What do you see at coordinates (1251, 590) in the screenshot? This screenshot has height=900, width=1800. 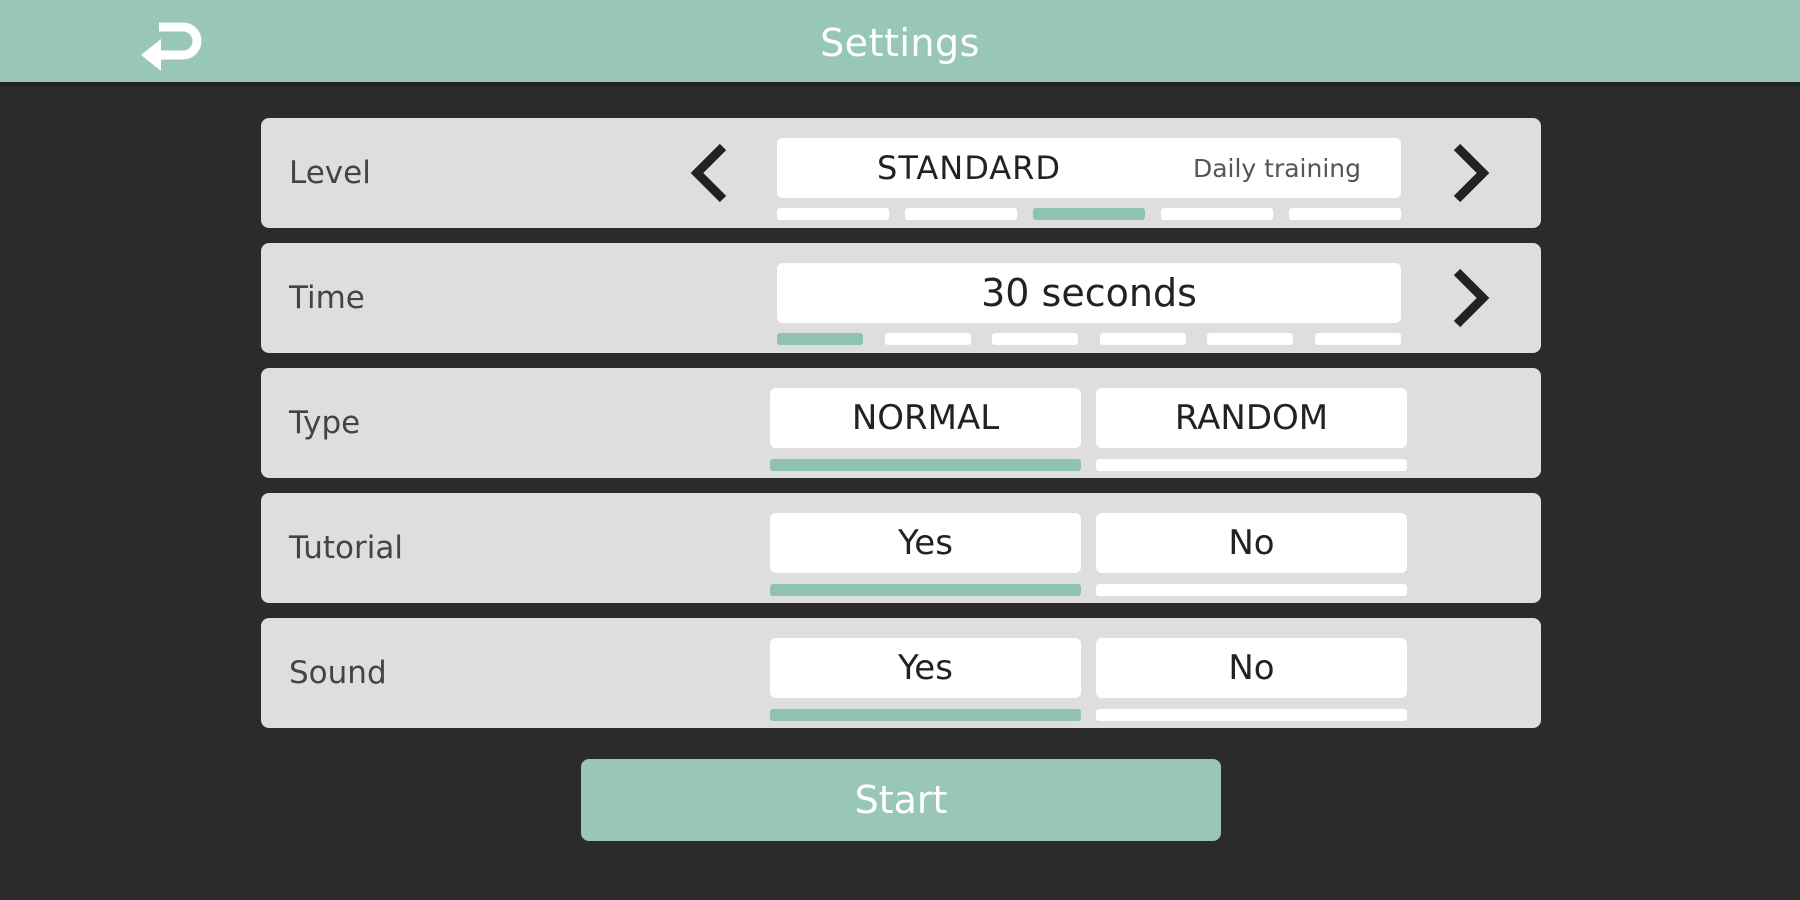 I see `tutorial-option-no-indicator` at bounding box center [1251, 590].